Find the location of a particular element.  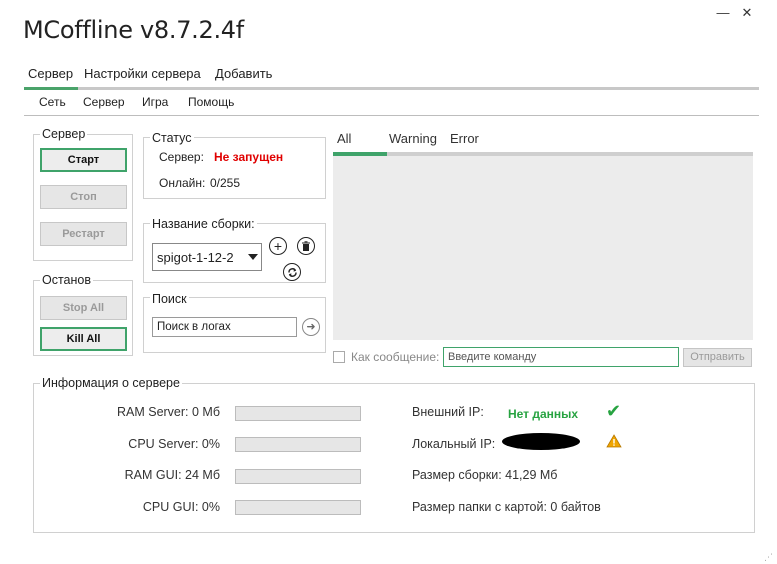

top-menu-active-indicator is located at coordinates (51, 88).